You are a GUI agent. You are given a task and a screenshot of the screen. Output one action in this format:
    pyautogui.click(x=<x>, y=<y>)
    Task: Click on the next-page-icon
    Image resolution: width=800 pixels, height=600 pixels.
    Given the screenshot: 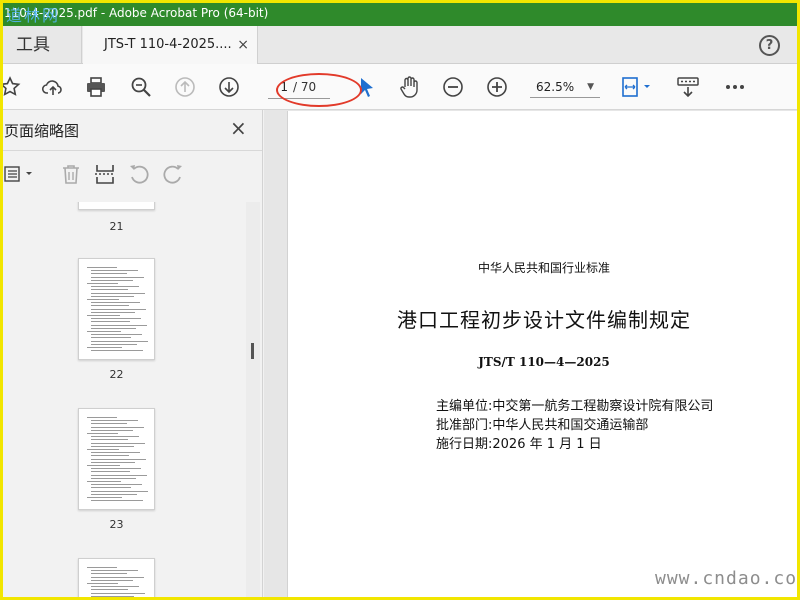 What is the action you would take?
    pyautogui.click(x=229, y=87)
    